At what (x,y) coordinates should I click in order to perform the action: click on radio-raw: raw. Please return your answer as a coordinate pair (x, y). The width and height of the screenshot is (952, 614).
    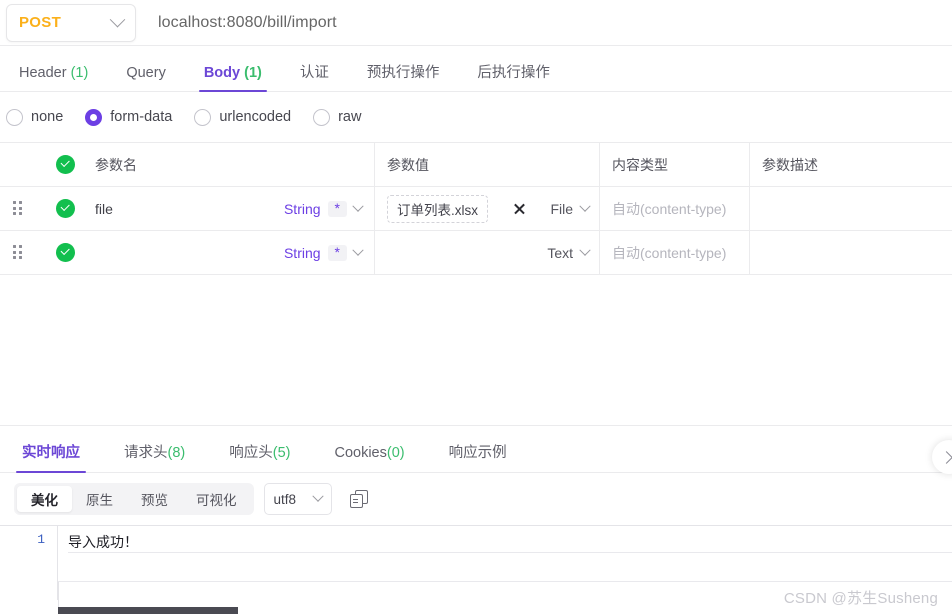
    Looking at the image, I should click on (337, 117).